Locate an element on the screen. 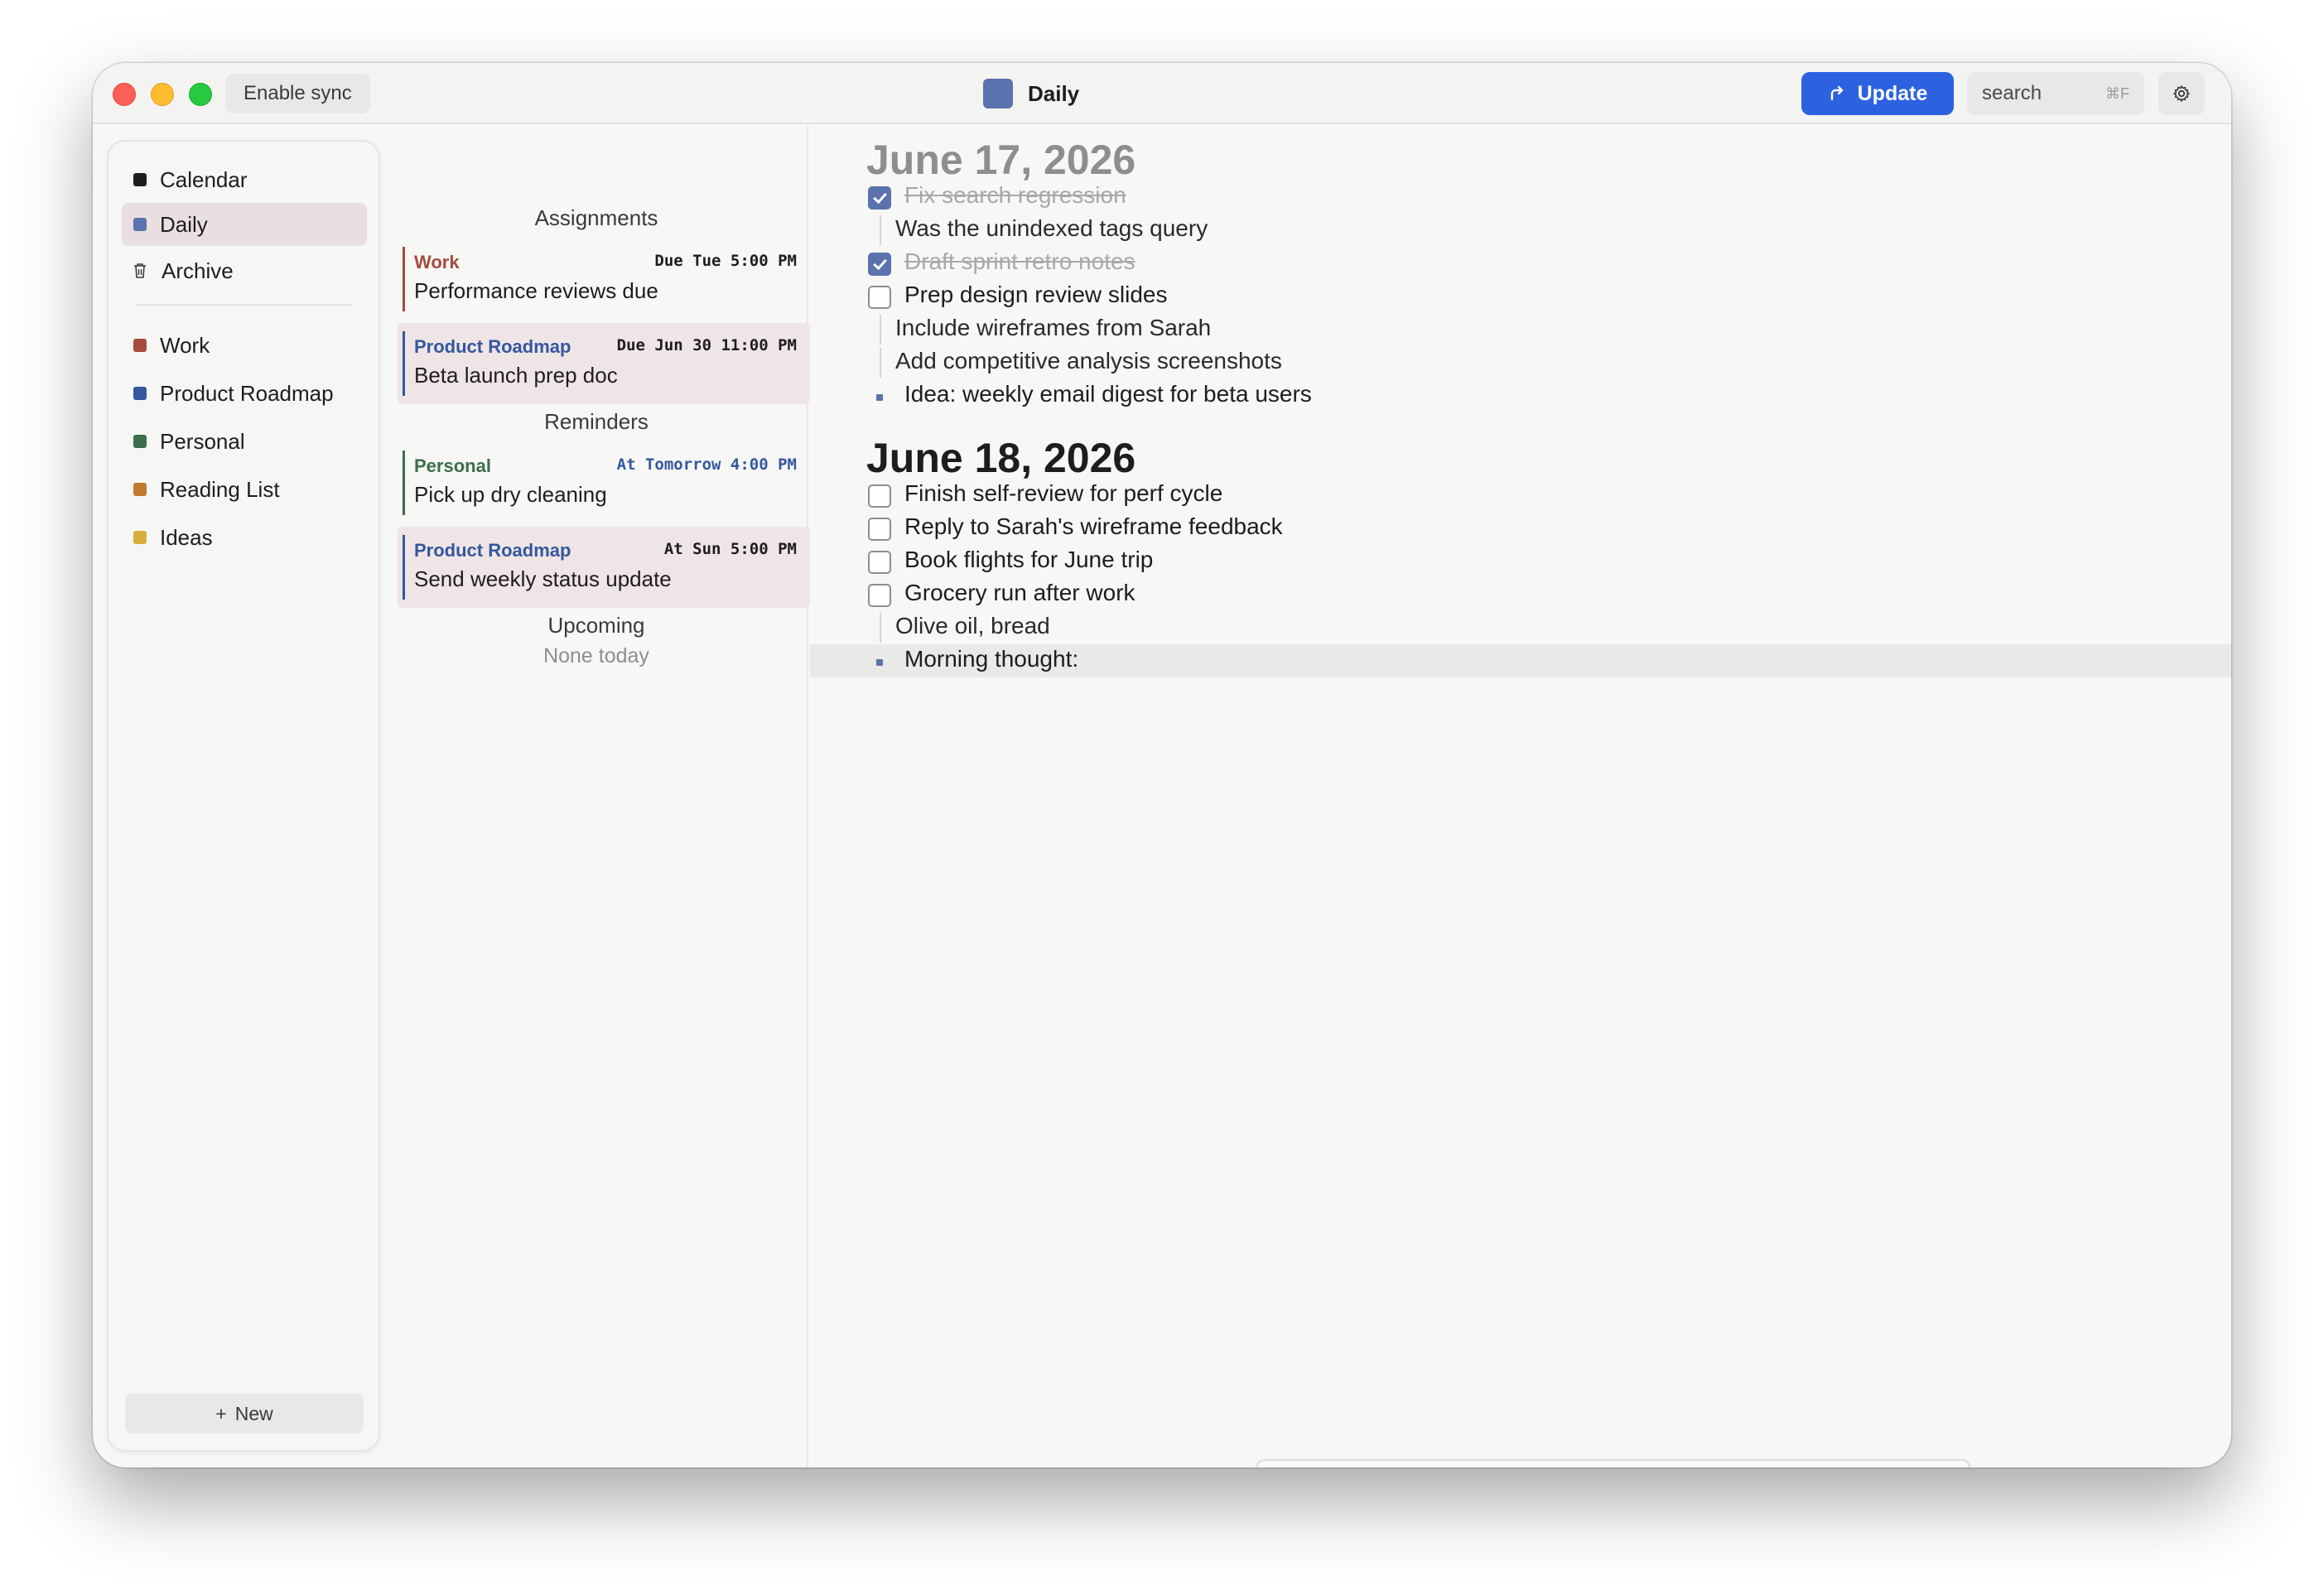 The image size is (2324, 1590). note-text: Include wireframes from Sarah is located at coordinates (1053, 328).